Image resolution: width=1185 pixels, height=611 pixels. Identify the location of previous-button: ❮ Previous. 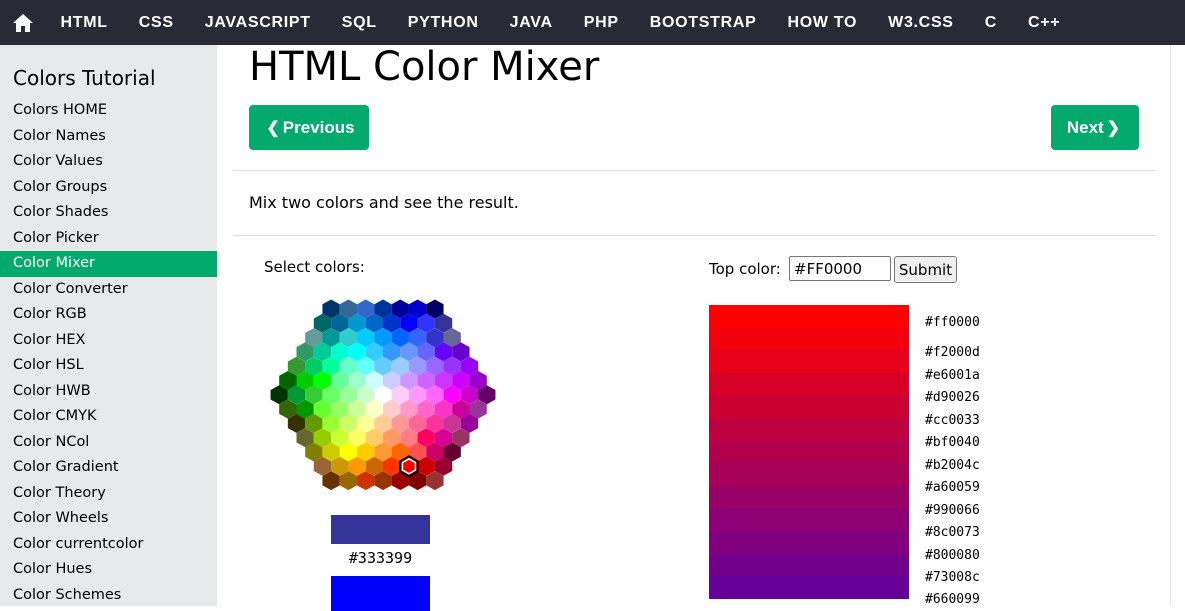
(309, 127).